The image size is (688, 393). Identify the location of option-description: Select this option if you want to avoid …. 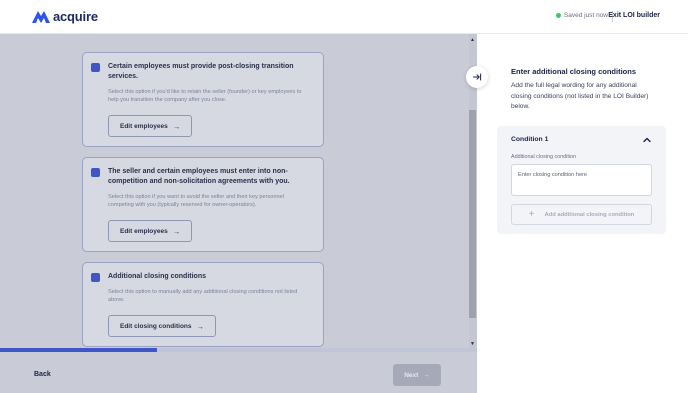
(196, 201).